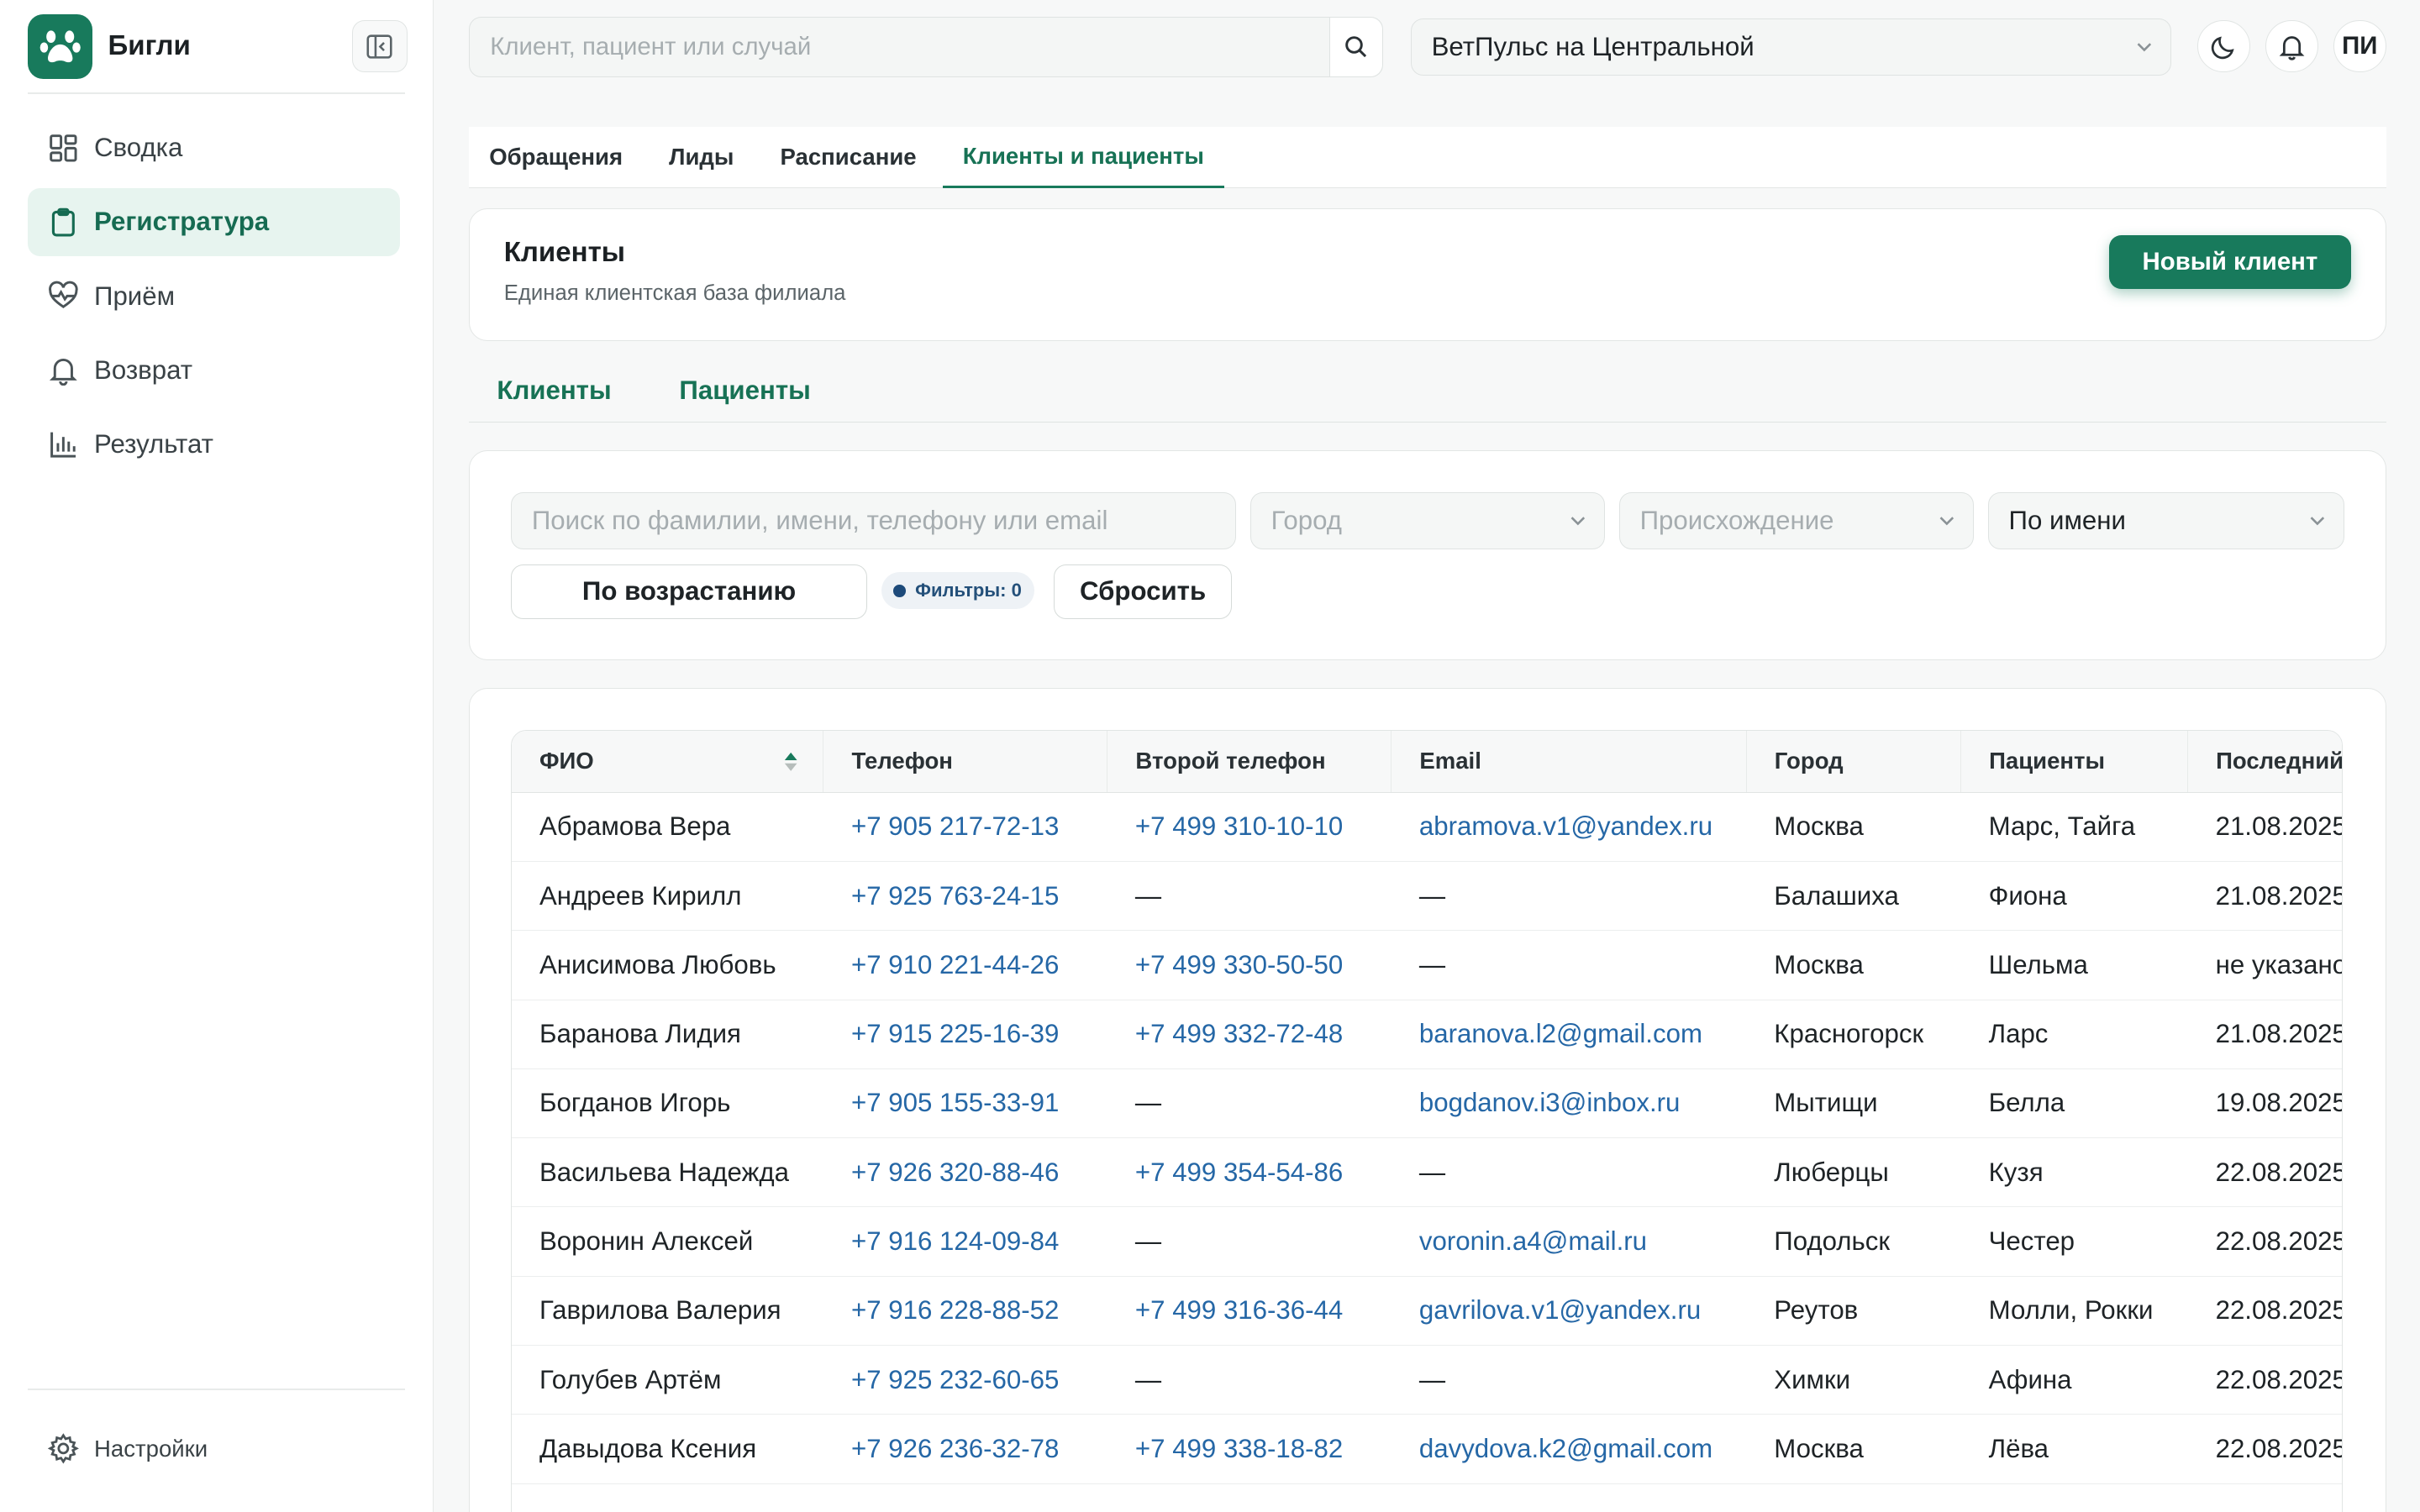 The height and width of the screenshot is (1512, 2420). What do you see at coordinates (1569, 1311) in the screenshot?
I see `cell-email: gavrilova.v1@yandex.ru` at bounding box center [1569, 1311].